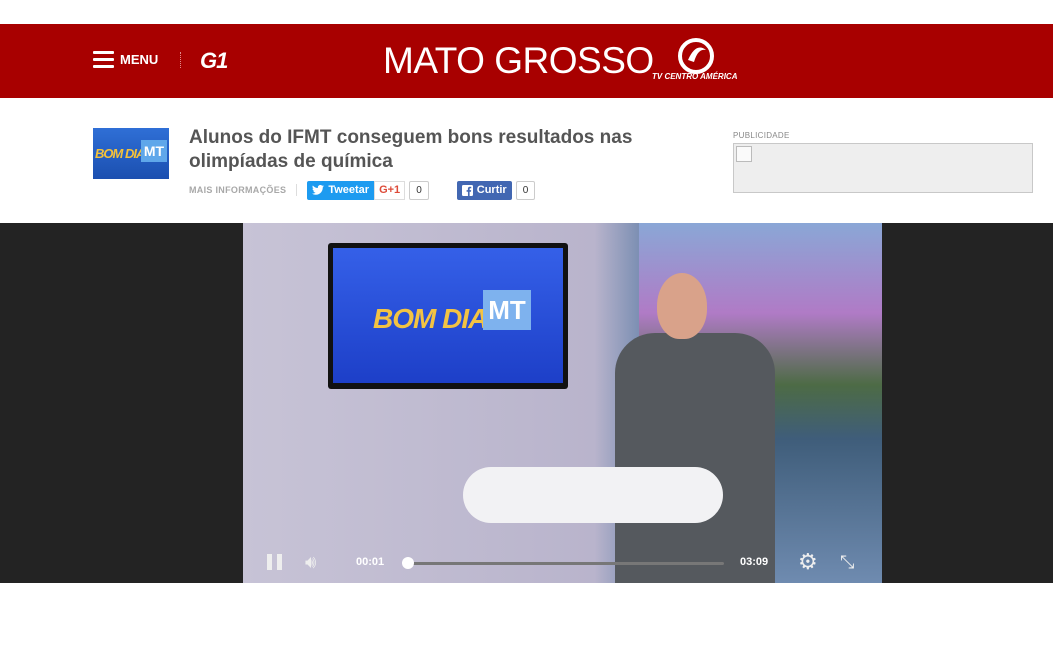 The width and height of the screenshot is (1053, 663). What do you see at coordinates (237, 190) in the screenshot?
I see `more-info-link: MAIS INFORMAÇÕES` at bounding box center [237, 190].